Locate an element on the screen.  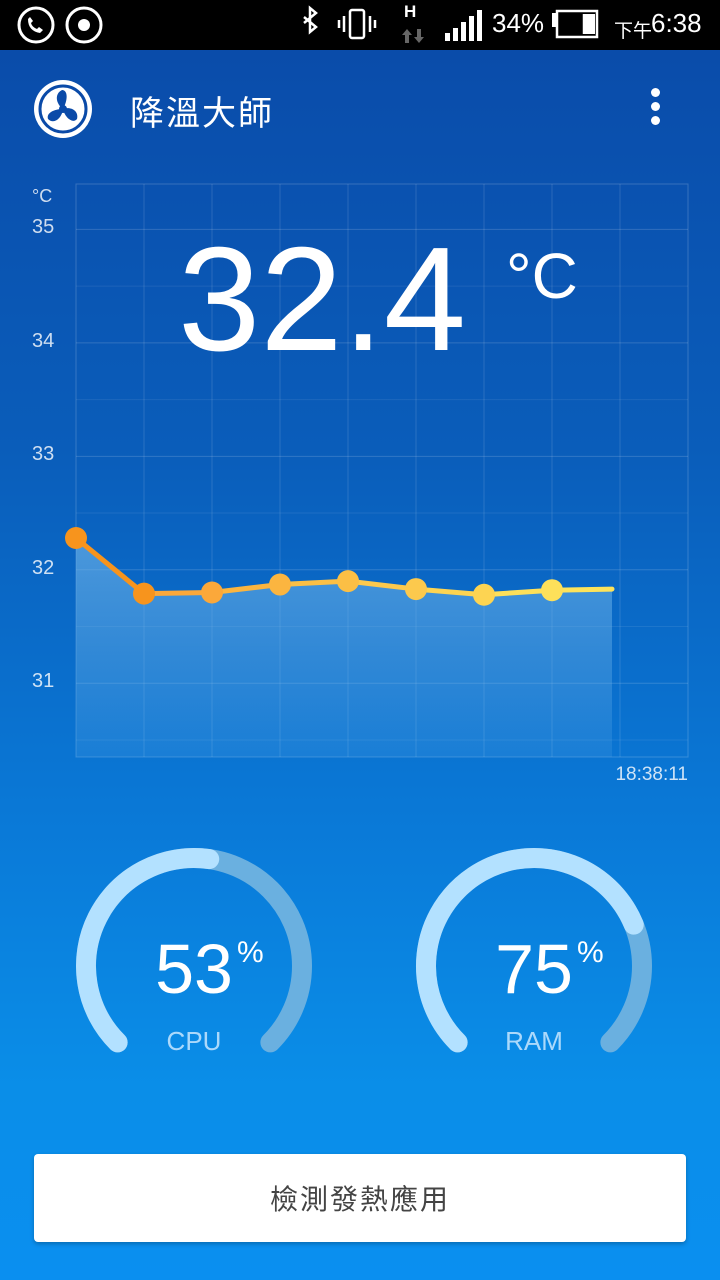
cpu-percent-sign: % is located at coordinates (250, 952).